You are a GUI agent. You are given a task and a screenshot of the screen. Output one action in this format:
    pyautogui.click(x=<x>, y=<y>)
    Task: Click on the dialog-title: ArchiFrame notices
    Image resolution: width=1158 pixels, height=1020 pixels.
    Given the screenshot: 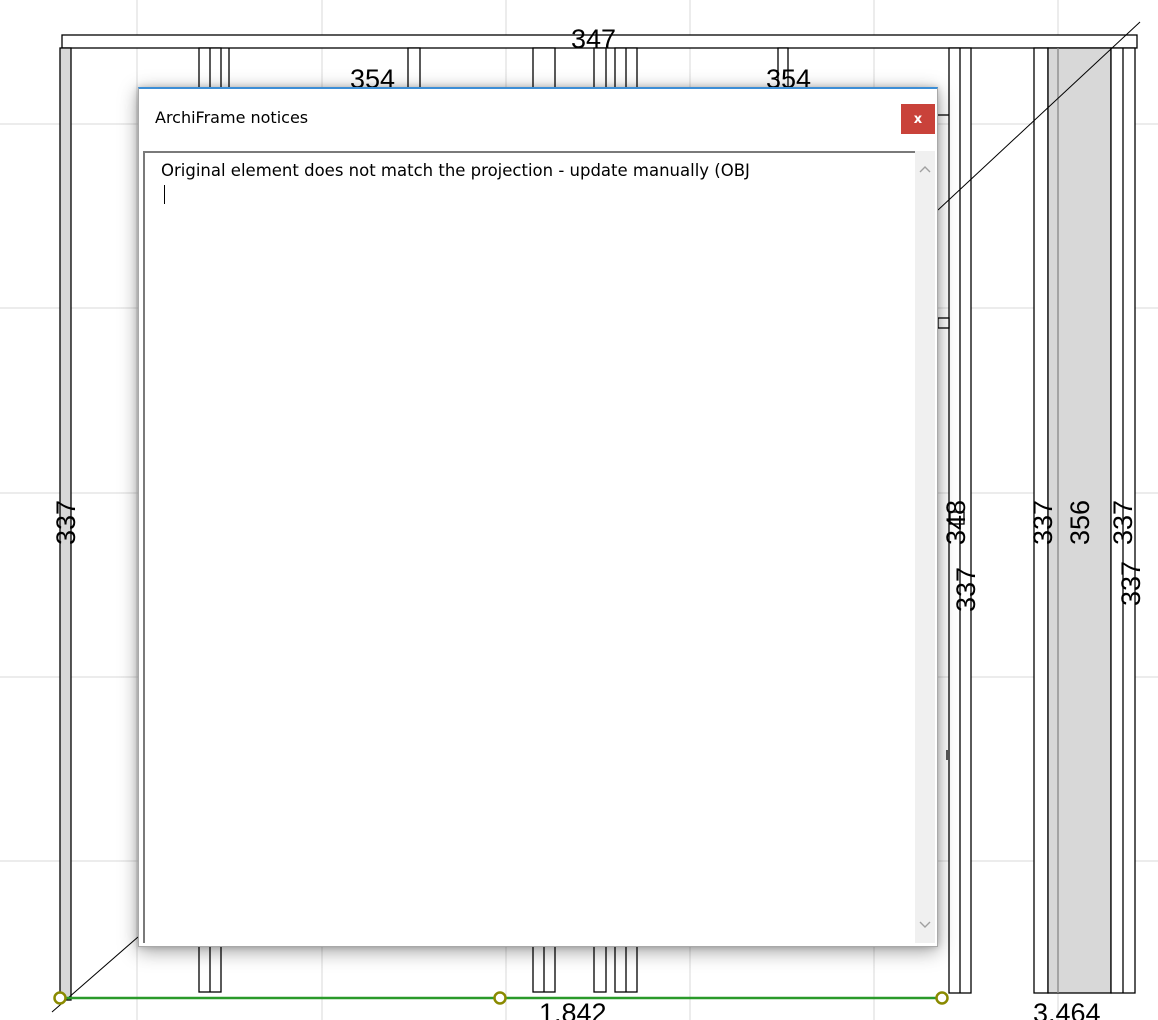 What is the action you would take?
    pyautogui.click(x=232, y=117)
    